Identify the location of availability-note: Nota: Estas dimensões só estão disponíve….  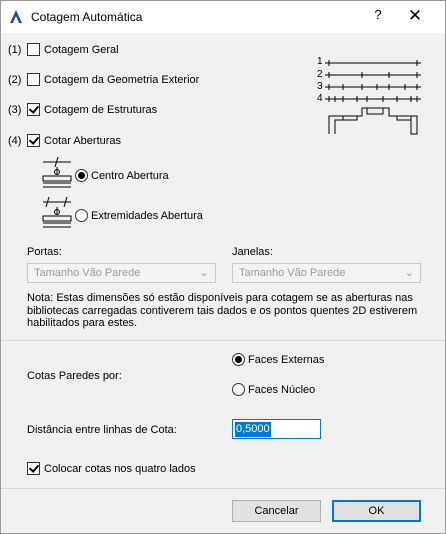
(222, 310).